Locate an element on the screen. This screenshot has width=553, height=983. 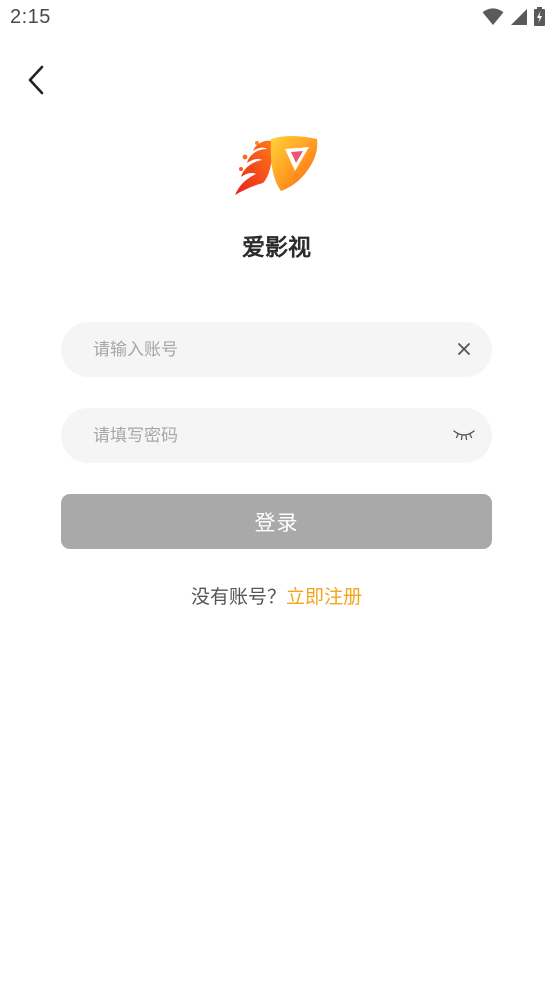
password-input is located at coordinates (263, 435).